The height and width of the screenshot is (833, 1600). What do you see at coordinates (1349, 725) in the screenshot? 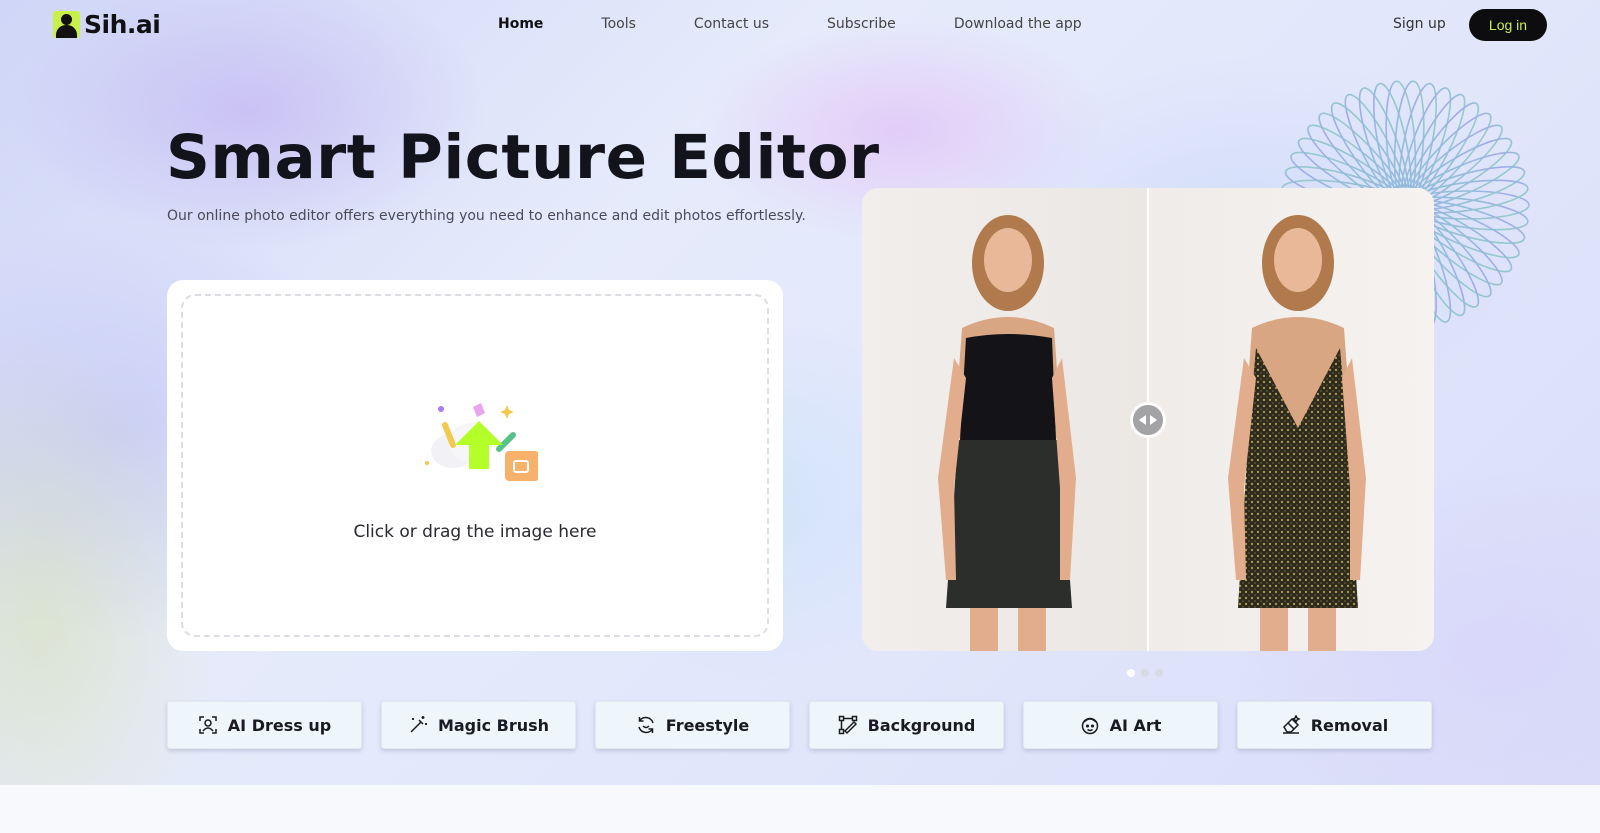
I see `tool-label: Removal` at bounding box center [1349, 725].